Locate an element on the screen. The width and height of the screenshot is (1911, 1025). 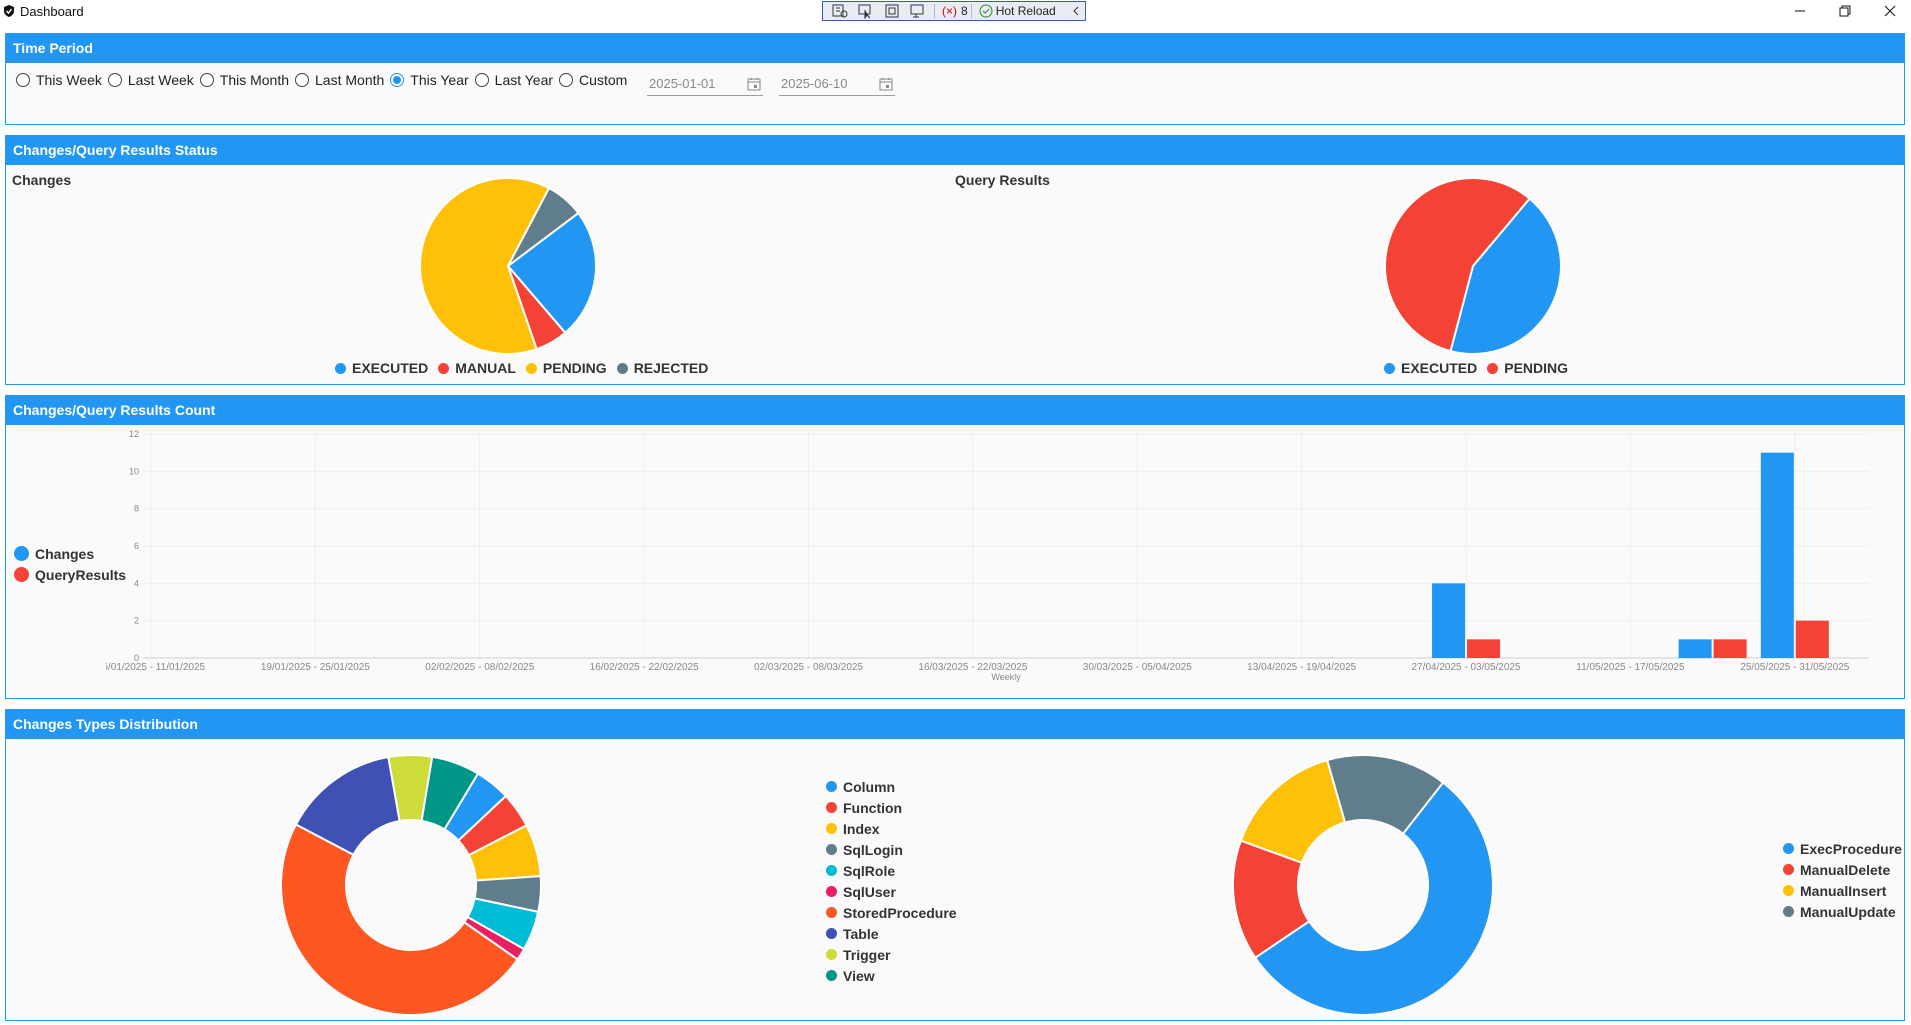
x-tick-label: 13/04/2025 - 19/04/2025 is located at coordinates (1301, 667).